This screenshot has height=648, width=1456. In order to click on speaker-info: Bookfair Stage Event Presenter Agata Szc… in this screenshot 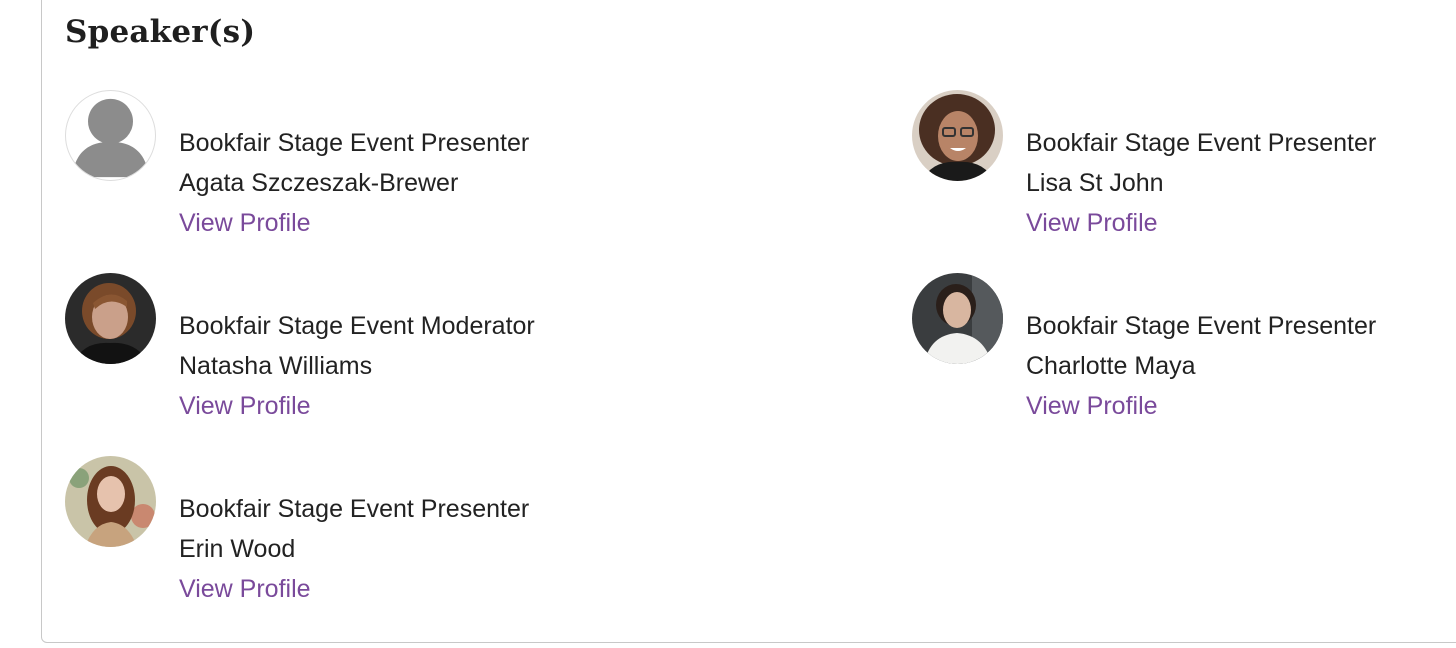, I will do `click(354, 183)`.